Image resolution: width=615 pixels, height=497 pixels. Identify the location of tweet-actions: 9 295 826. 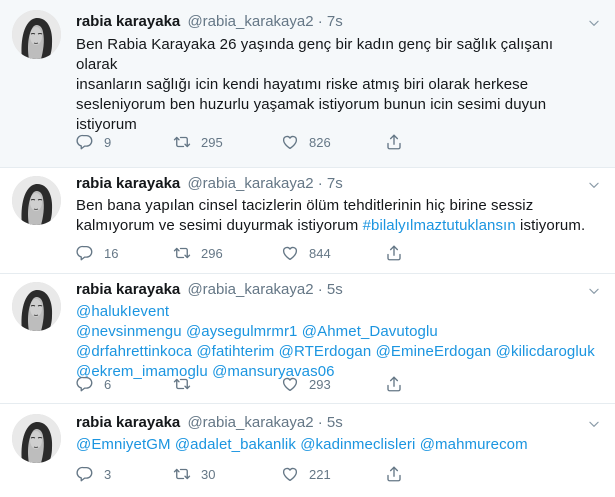
(286, 142).